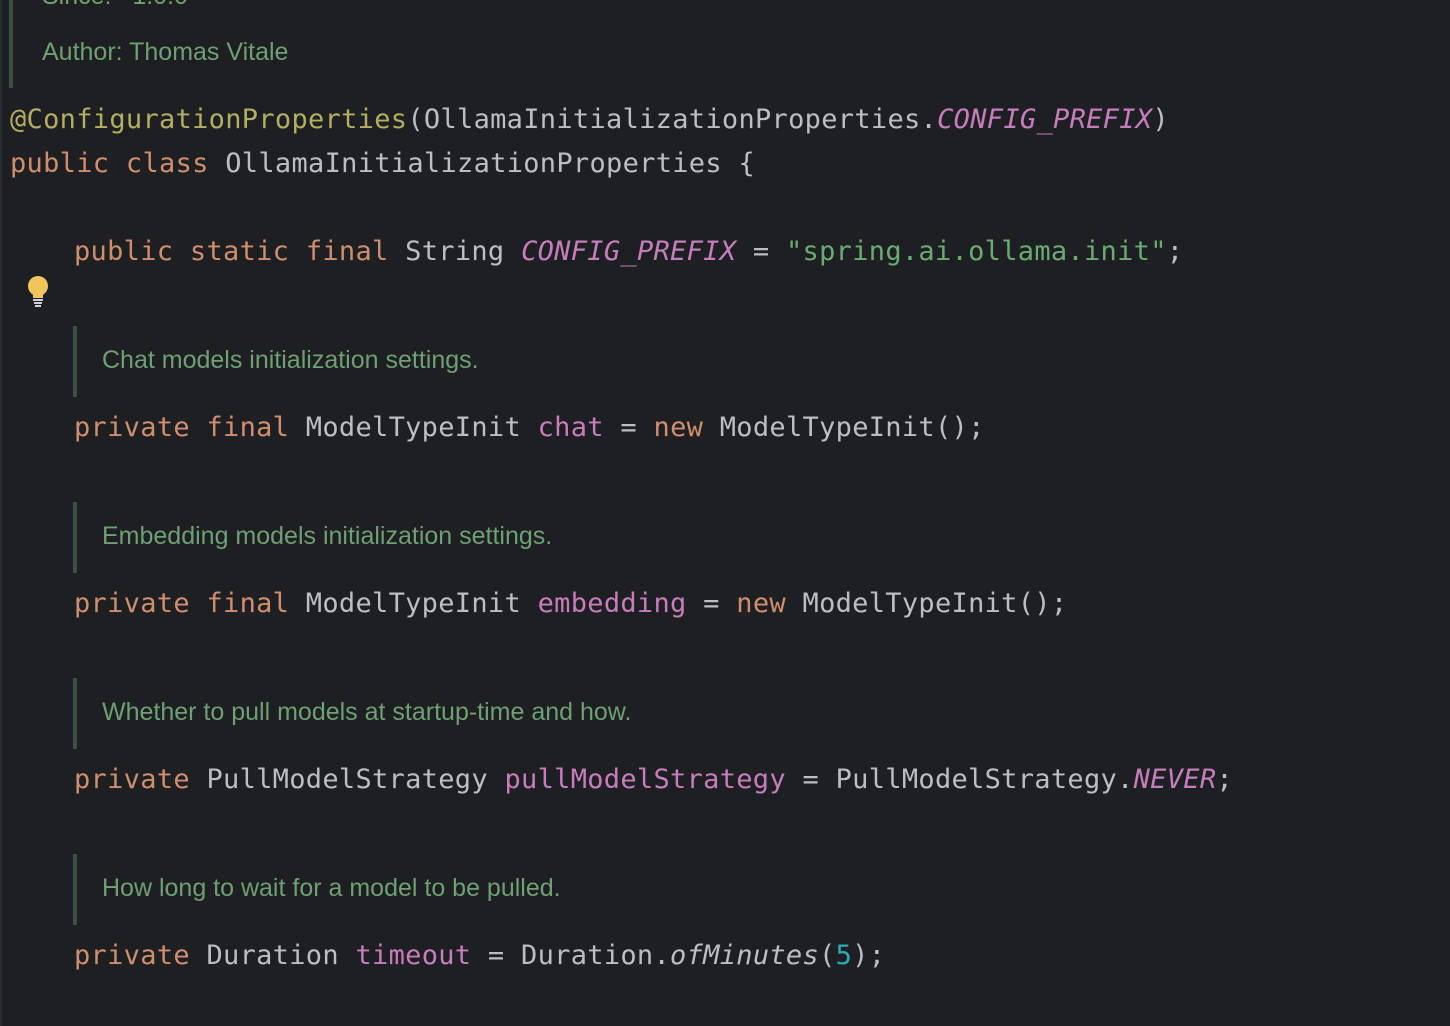  Describe the element at coordinates (976, 251) in the screenshot. I see `string-token: "spring.ai.ollama.init"` at that location.